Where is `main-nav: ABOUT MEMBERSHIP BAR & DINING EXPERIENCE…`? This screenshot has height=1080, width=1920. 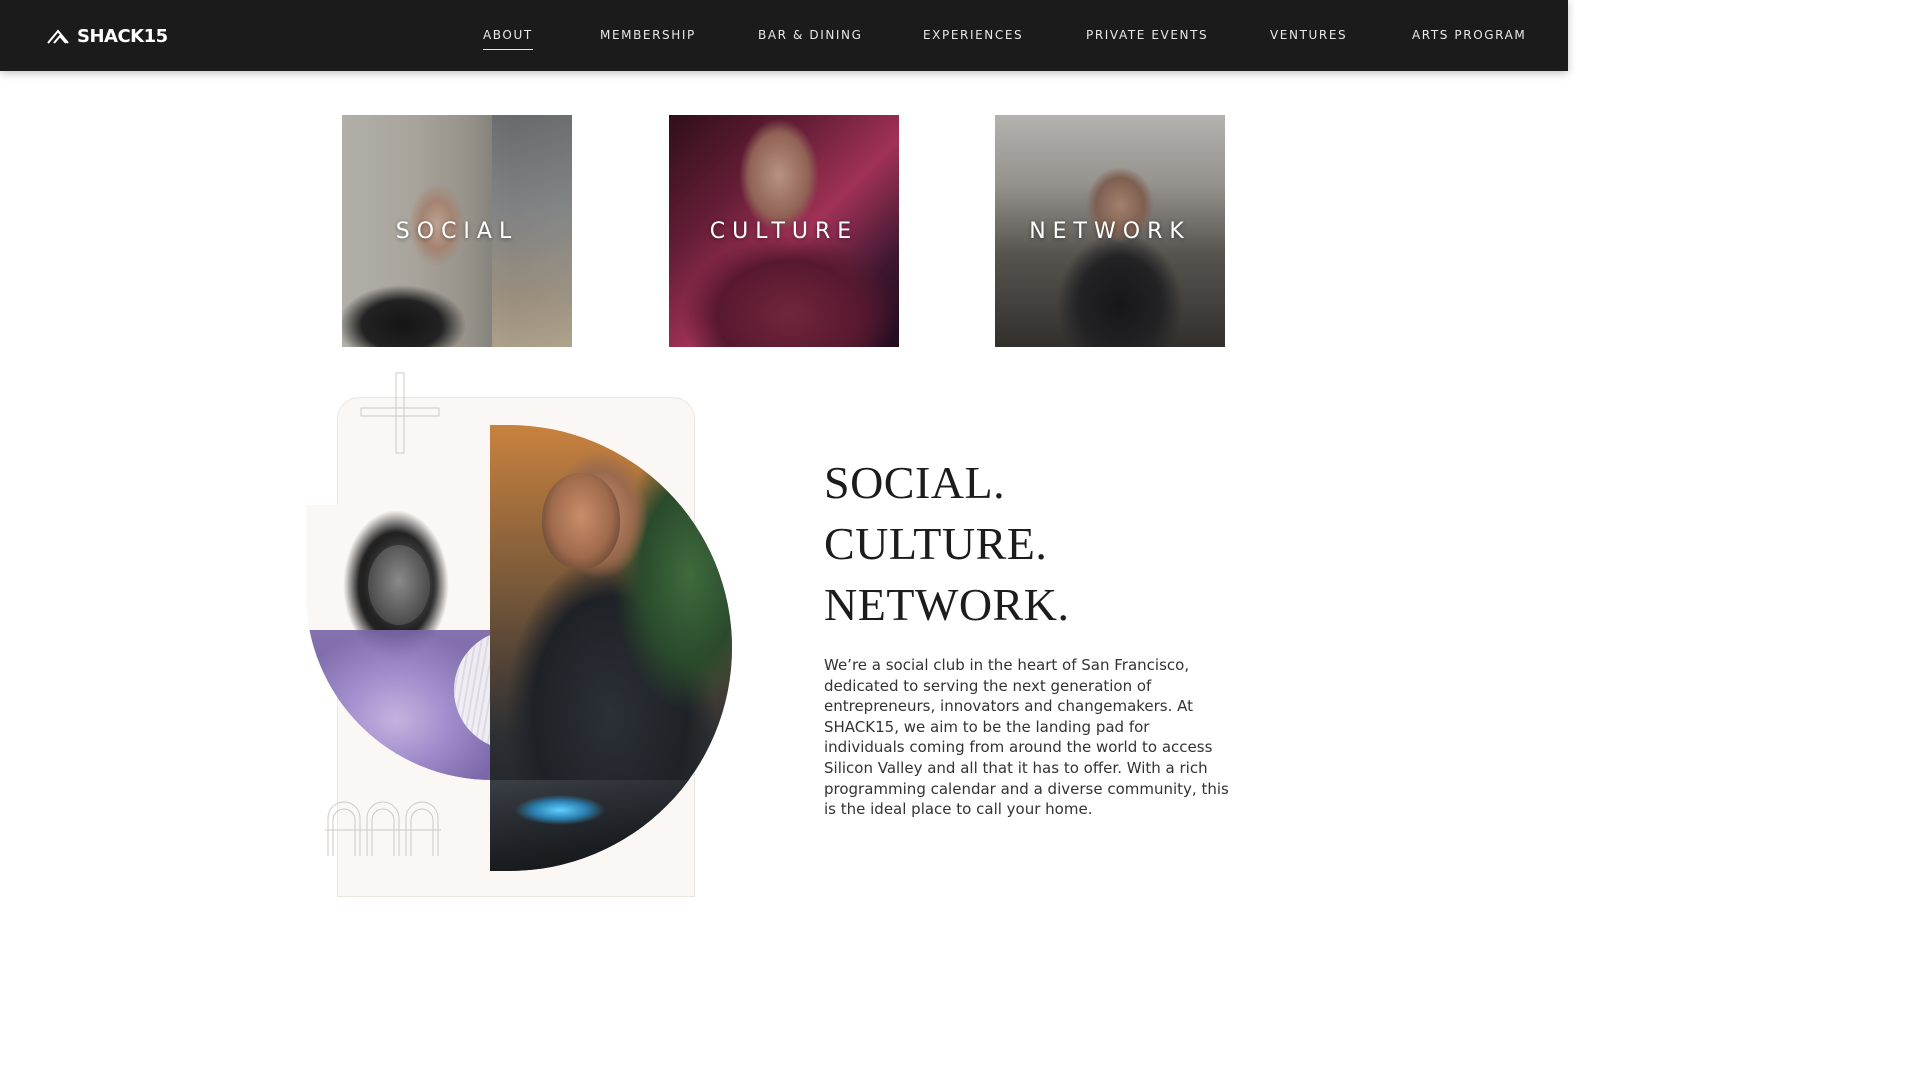 main-nav: ABOUT MEMBERSHIP BAR & DINING EXPERIENCE… is located at coordinates (784, 35).